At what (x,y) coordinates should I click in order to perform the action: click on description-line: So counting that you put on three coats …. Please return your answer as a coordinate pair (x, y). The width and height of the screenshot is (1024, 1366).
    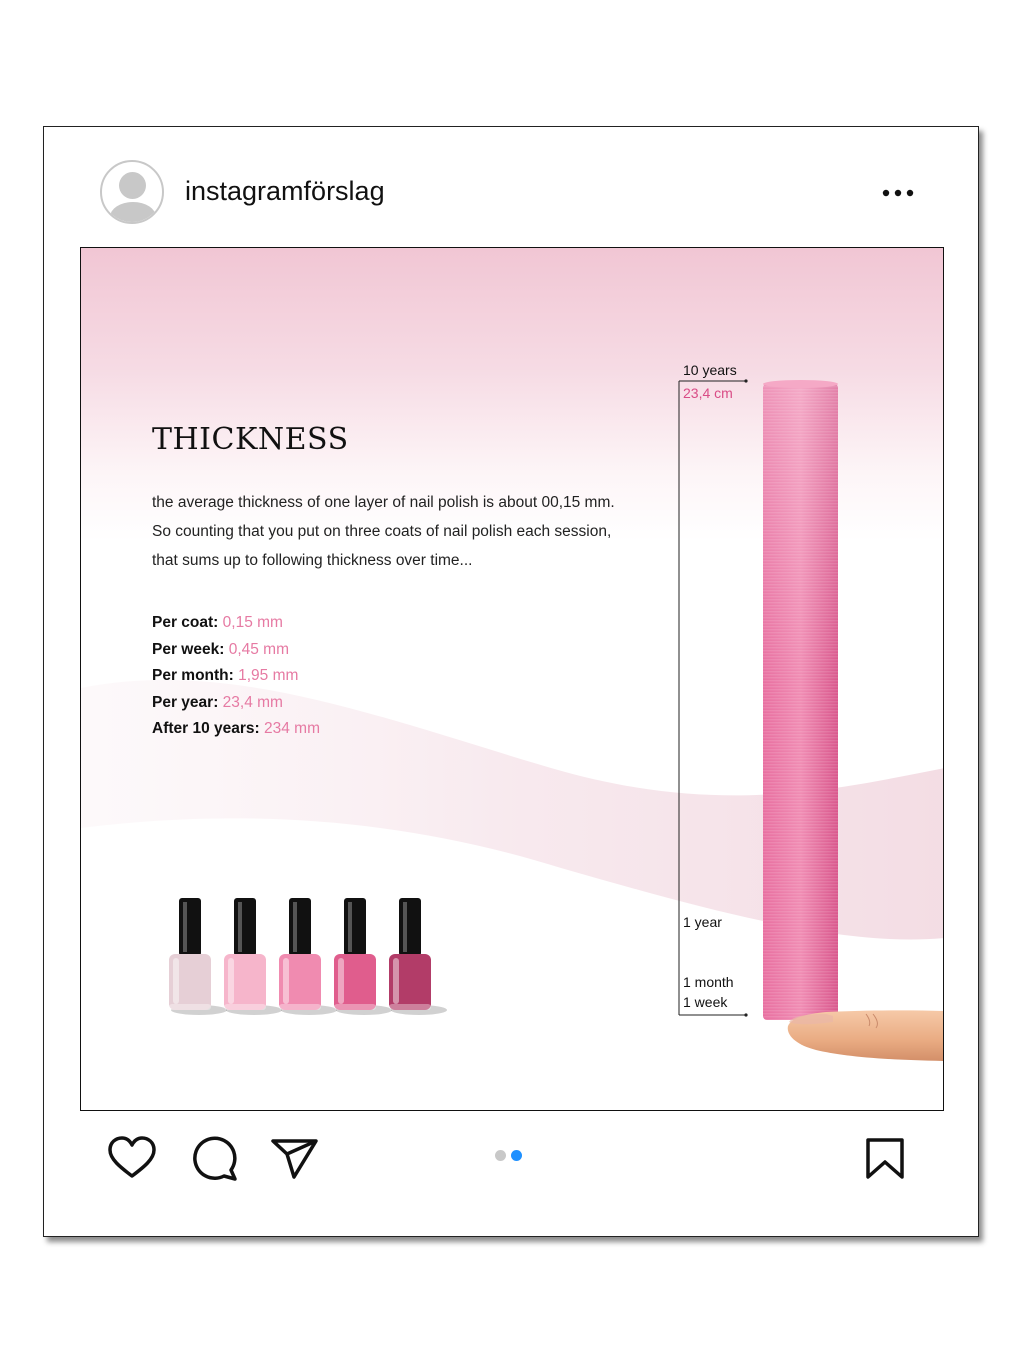
    Looking at the image, I should click on (382, 531).